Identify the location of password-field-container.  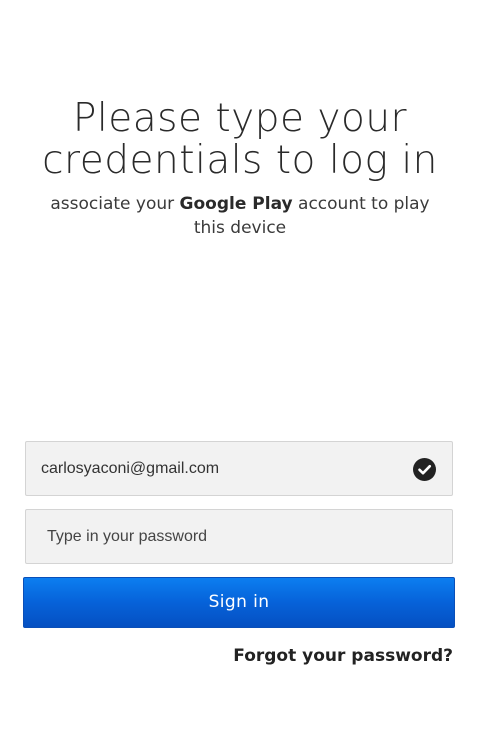
(239, 536).